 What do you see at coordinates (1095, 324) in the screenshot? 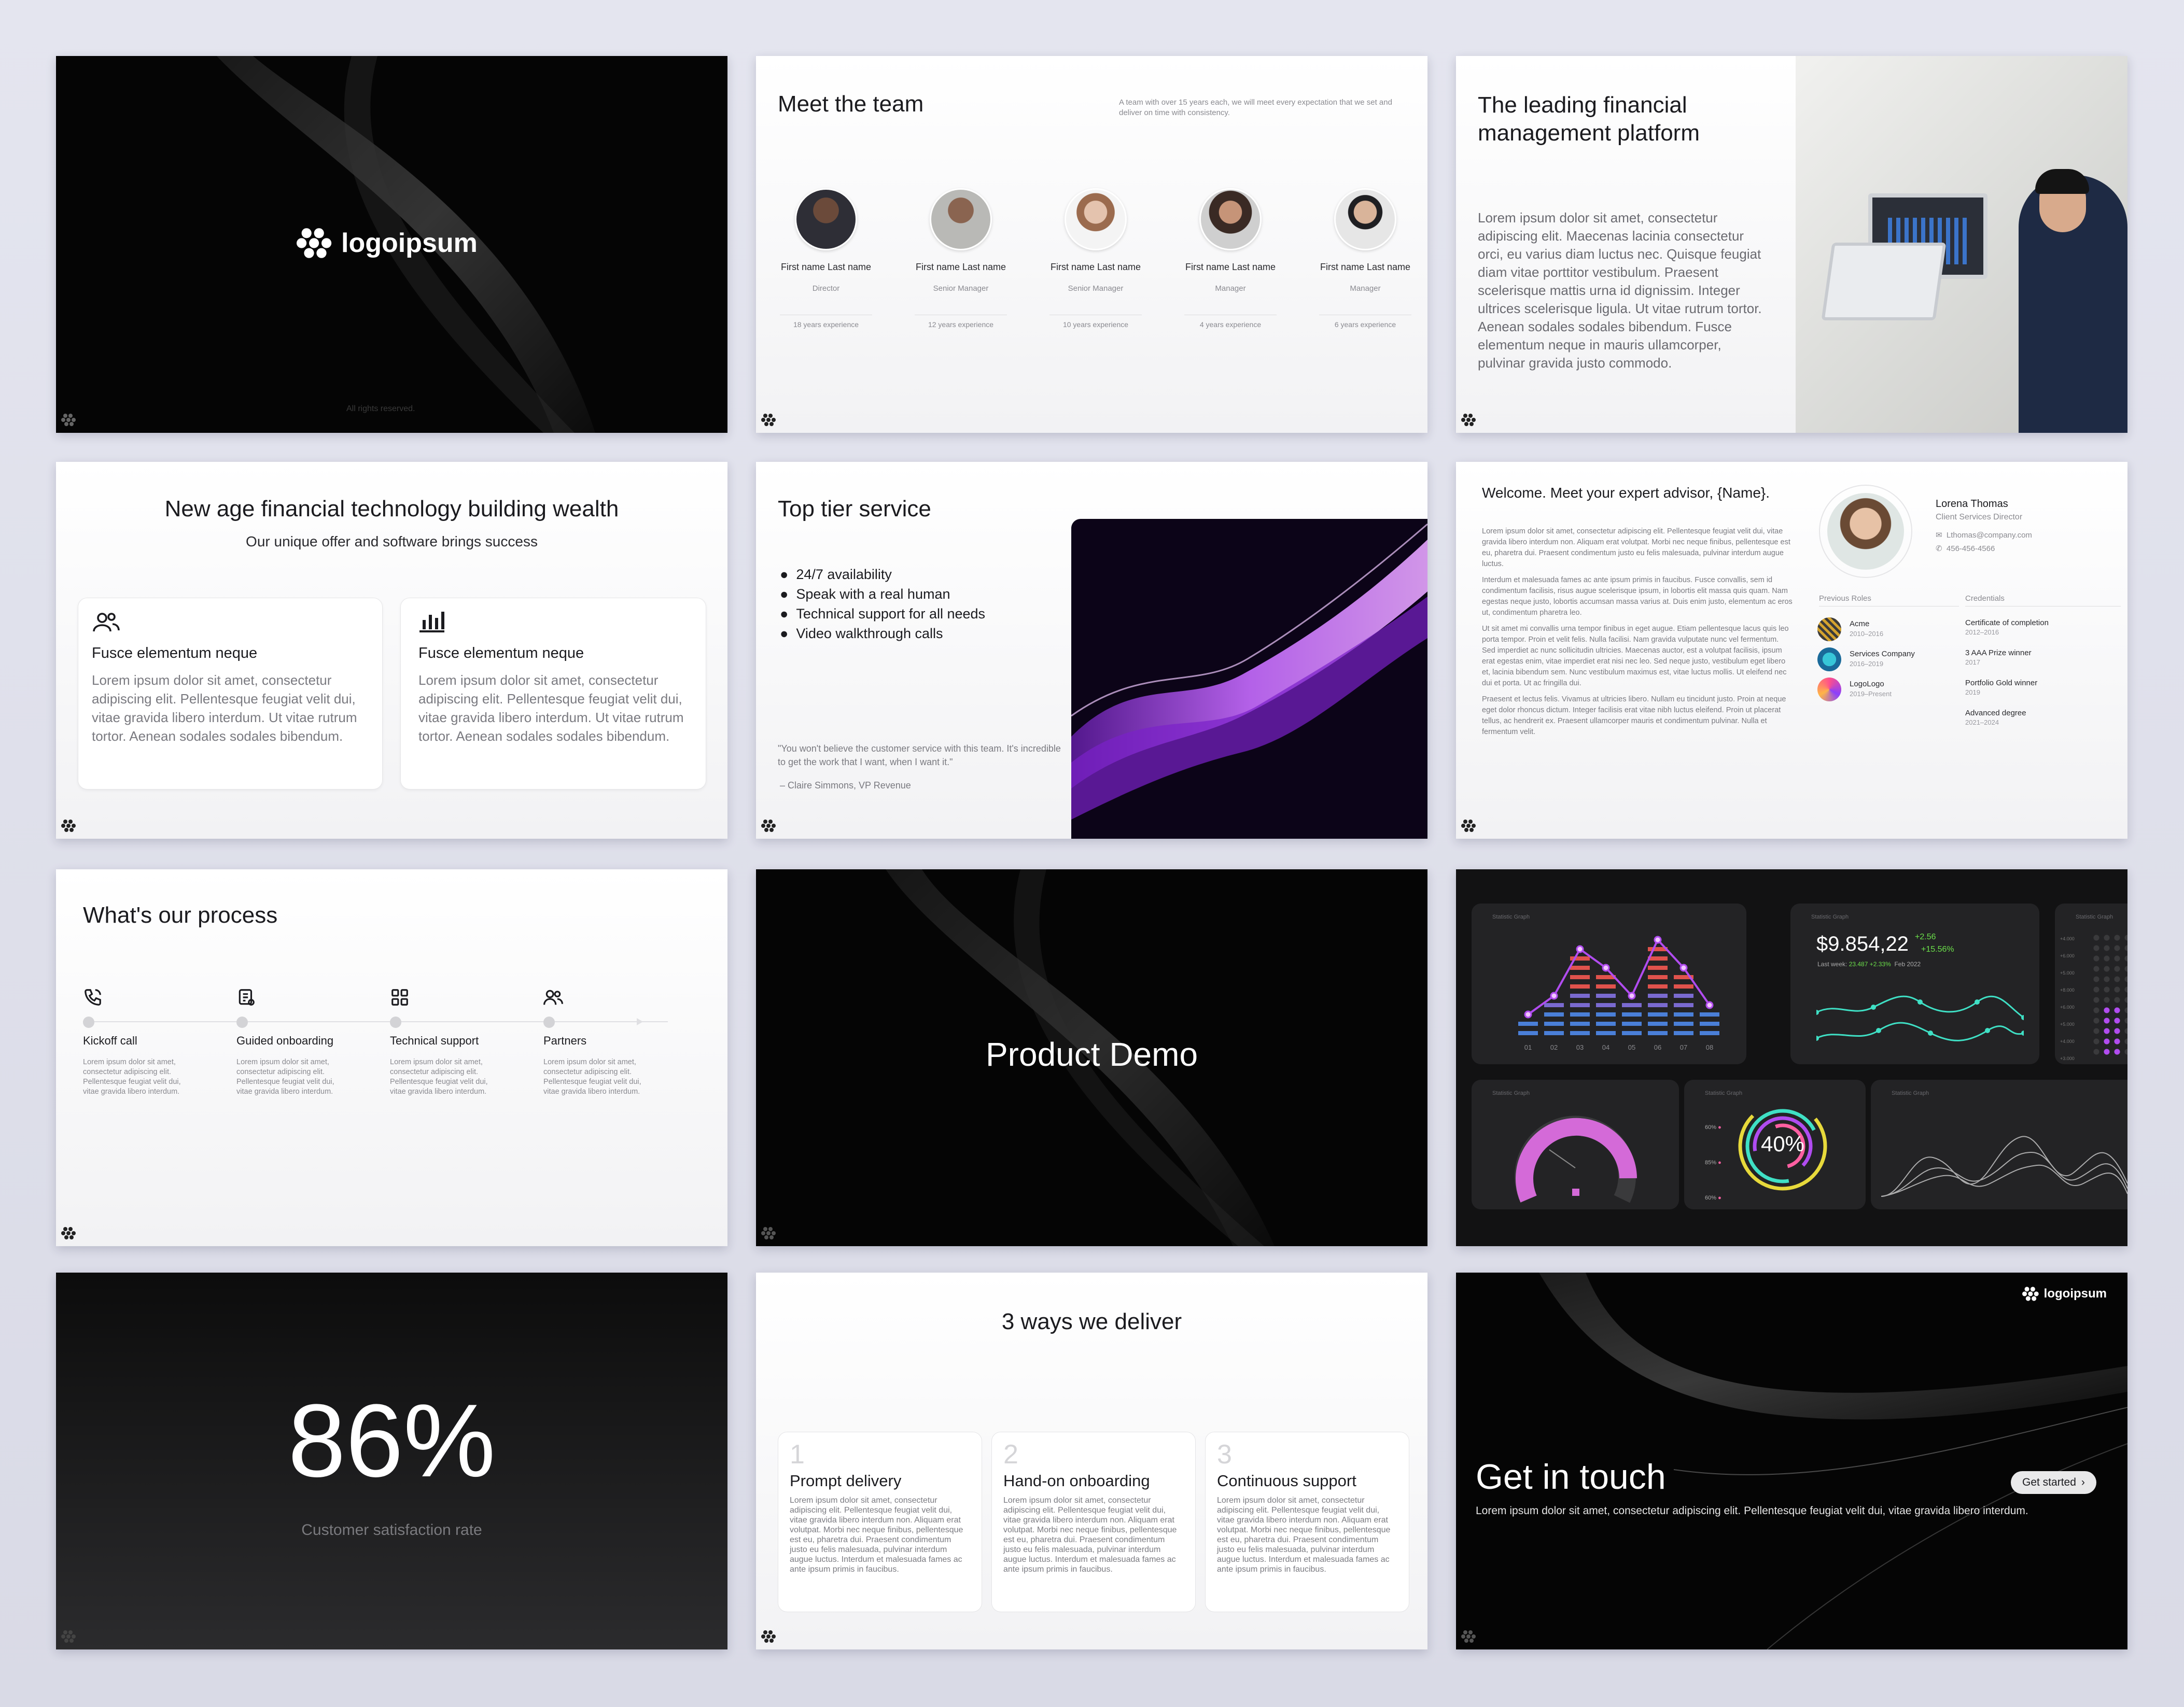
I see `member-experience: 10 years experience` at bounding box center [1095, 324].